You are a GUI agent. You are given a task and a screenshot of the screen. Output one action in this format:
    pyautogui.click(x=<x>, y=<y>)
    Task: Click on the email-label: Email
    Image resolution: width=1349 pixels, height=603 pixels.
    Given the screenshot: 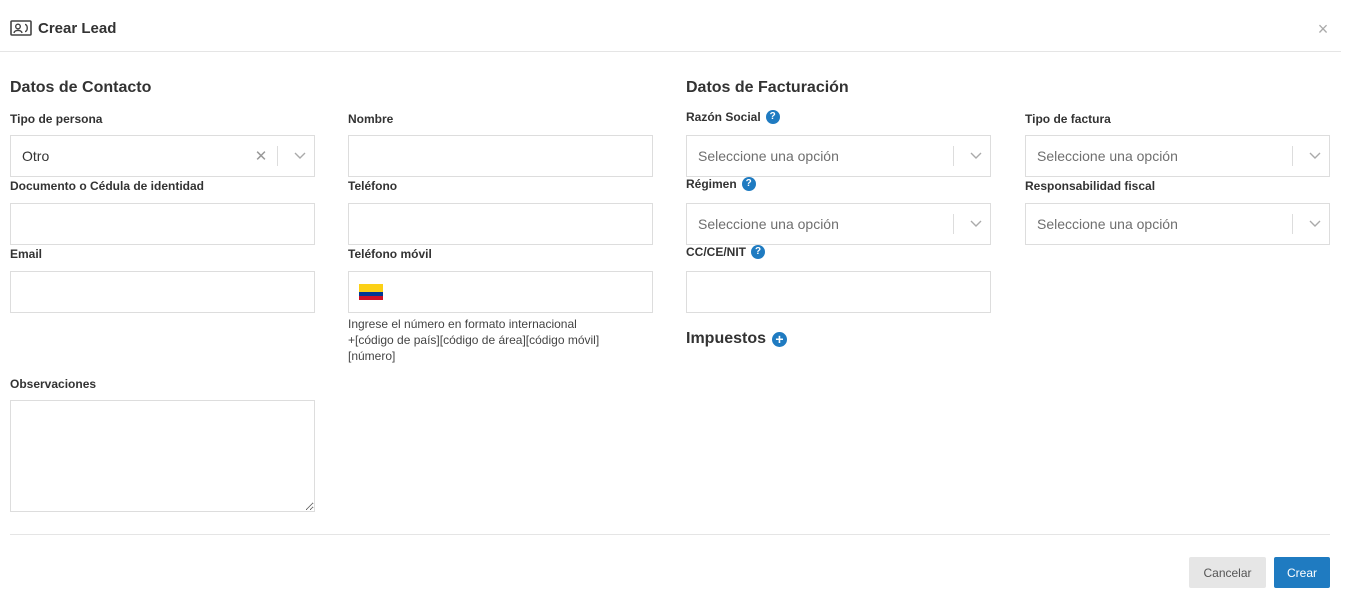 What is the action you would take?
    pyautogui.click(x=26, y=254)
    